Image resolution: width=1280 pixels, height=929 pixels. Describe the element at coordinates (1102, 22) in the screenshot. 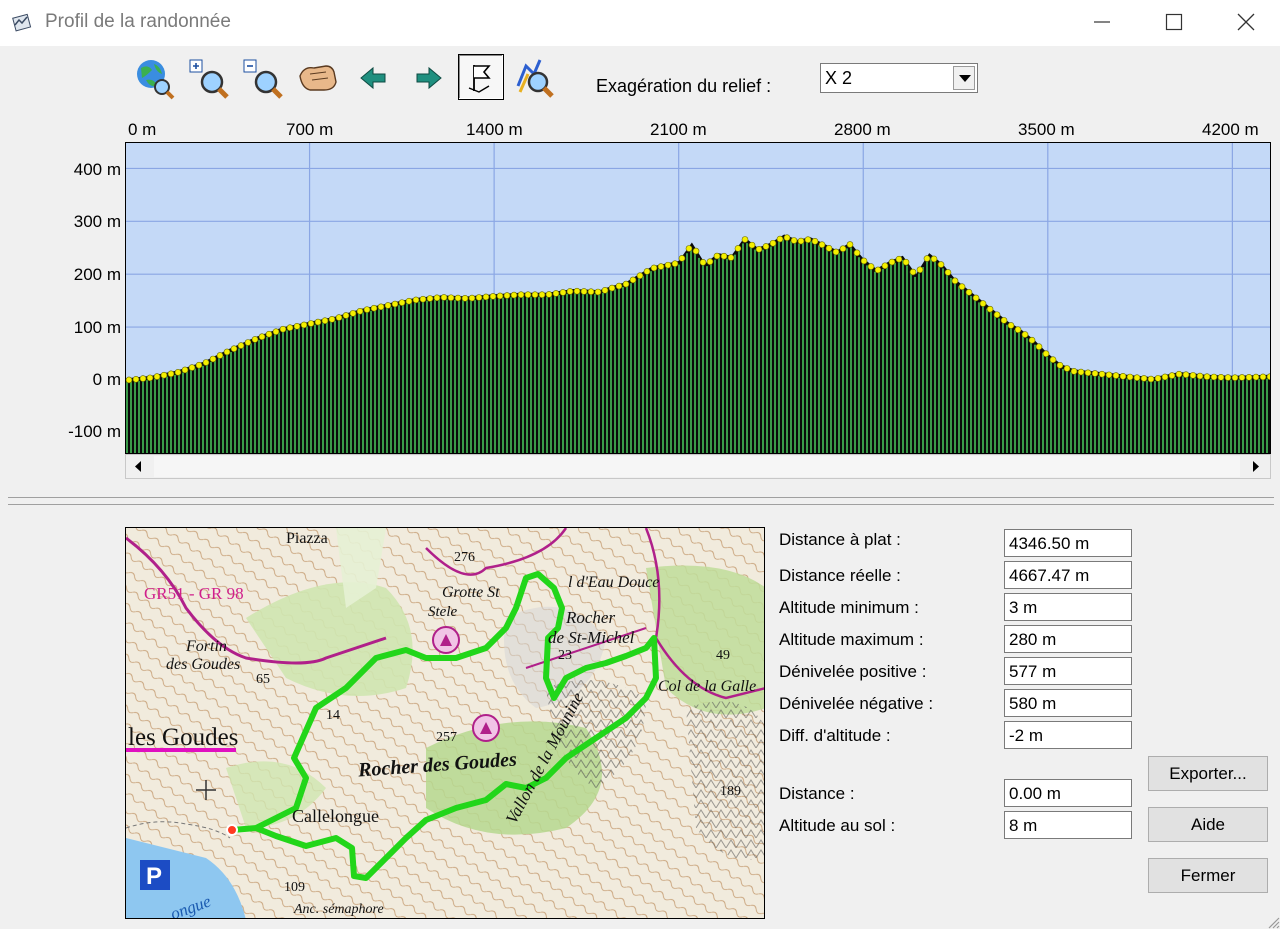

I see `minimize-button` at that location.